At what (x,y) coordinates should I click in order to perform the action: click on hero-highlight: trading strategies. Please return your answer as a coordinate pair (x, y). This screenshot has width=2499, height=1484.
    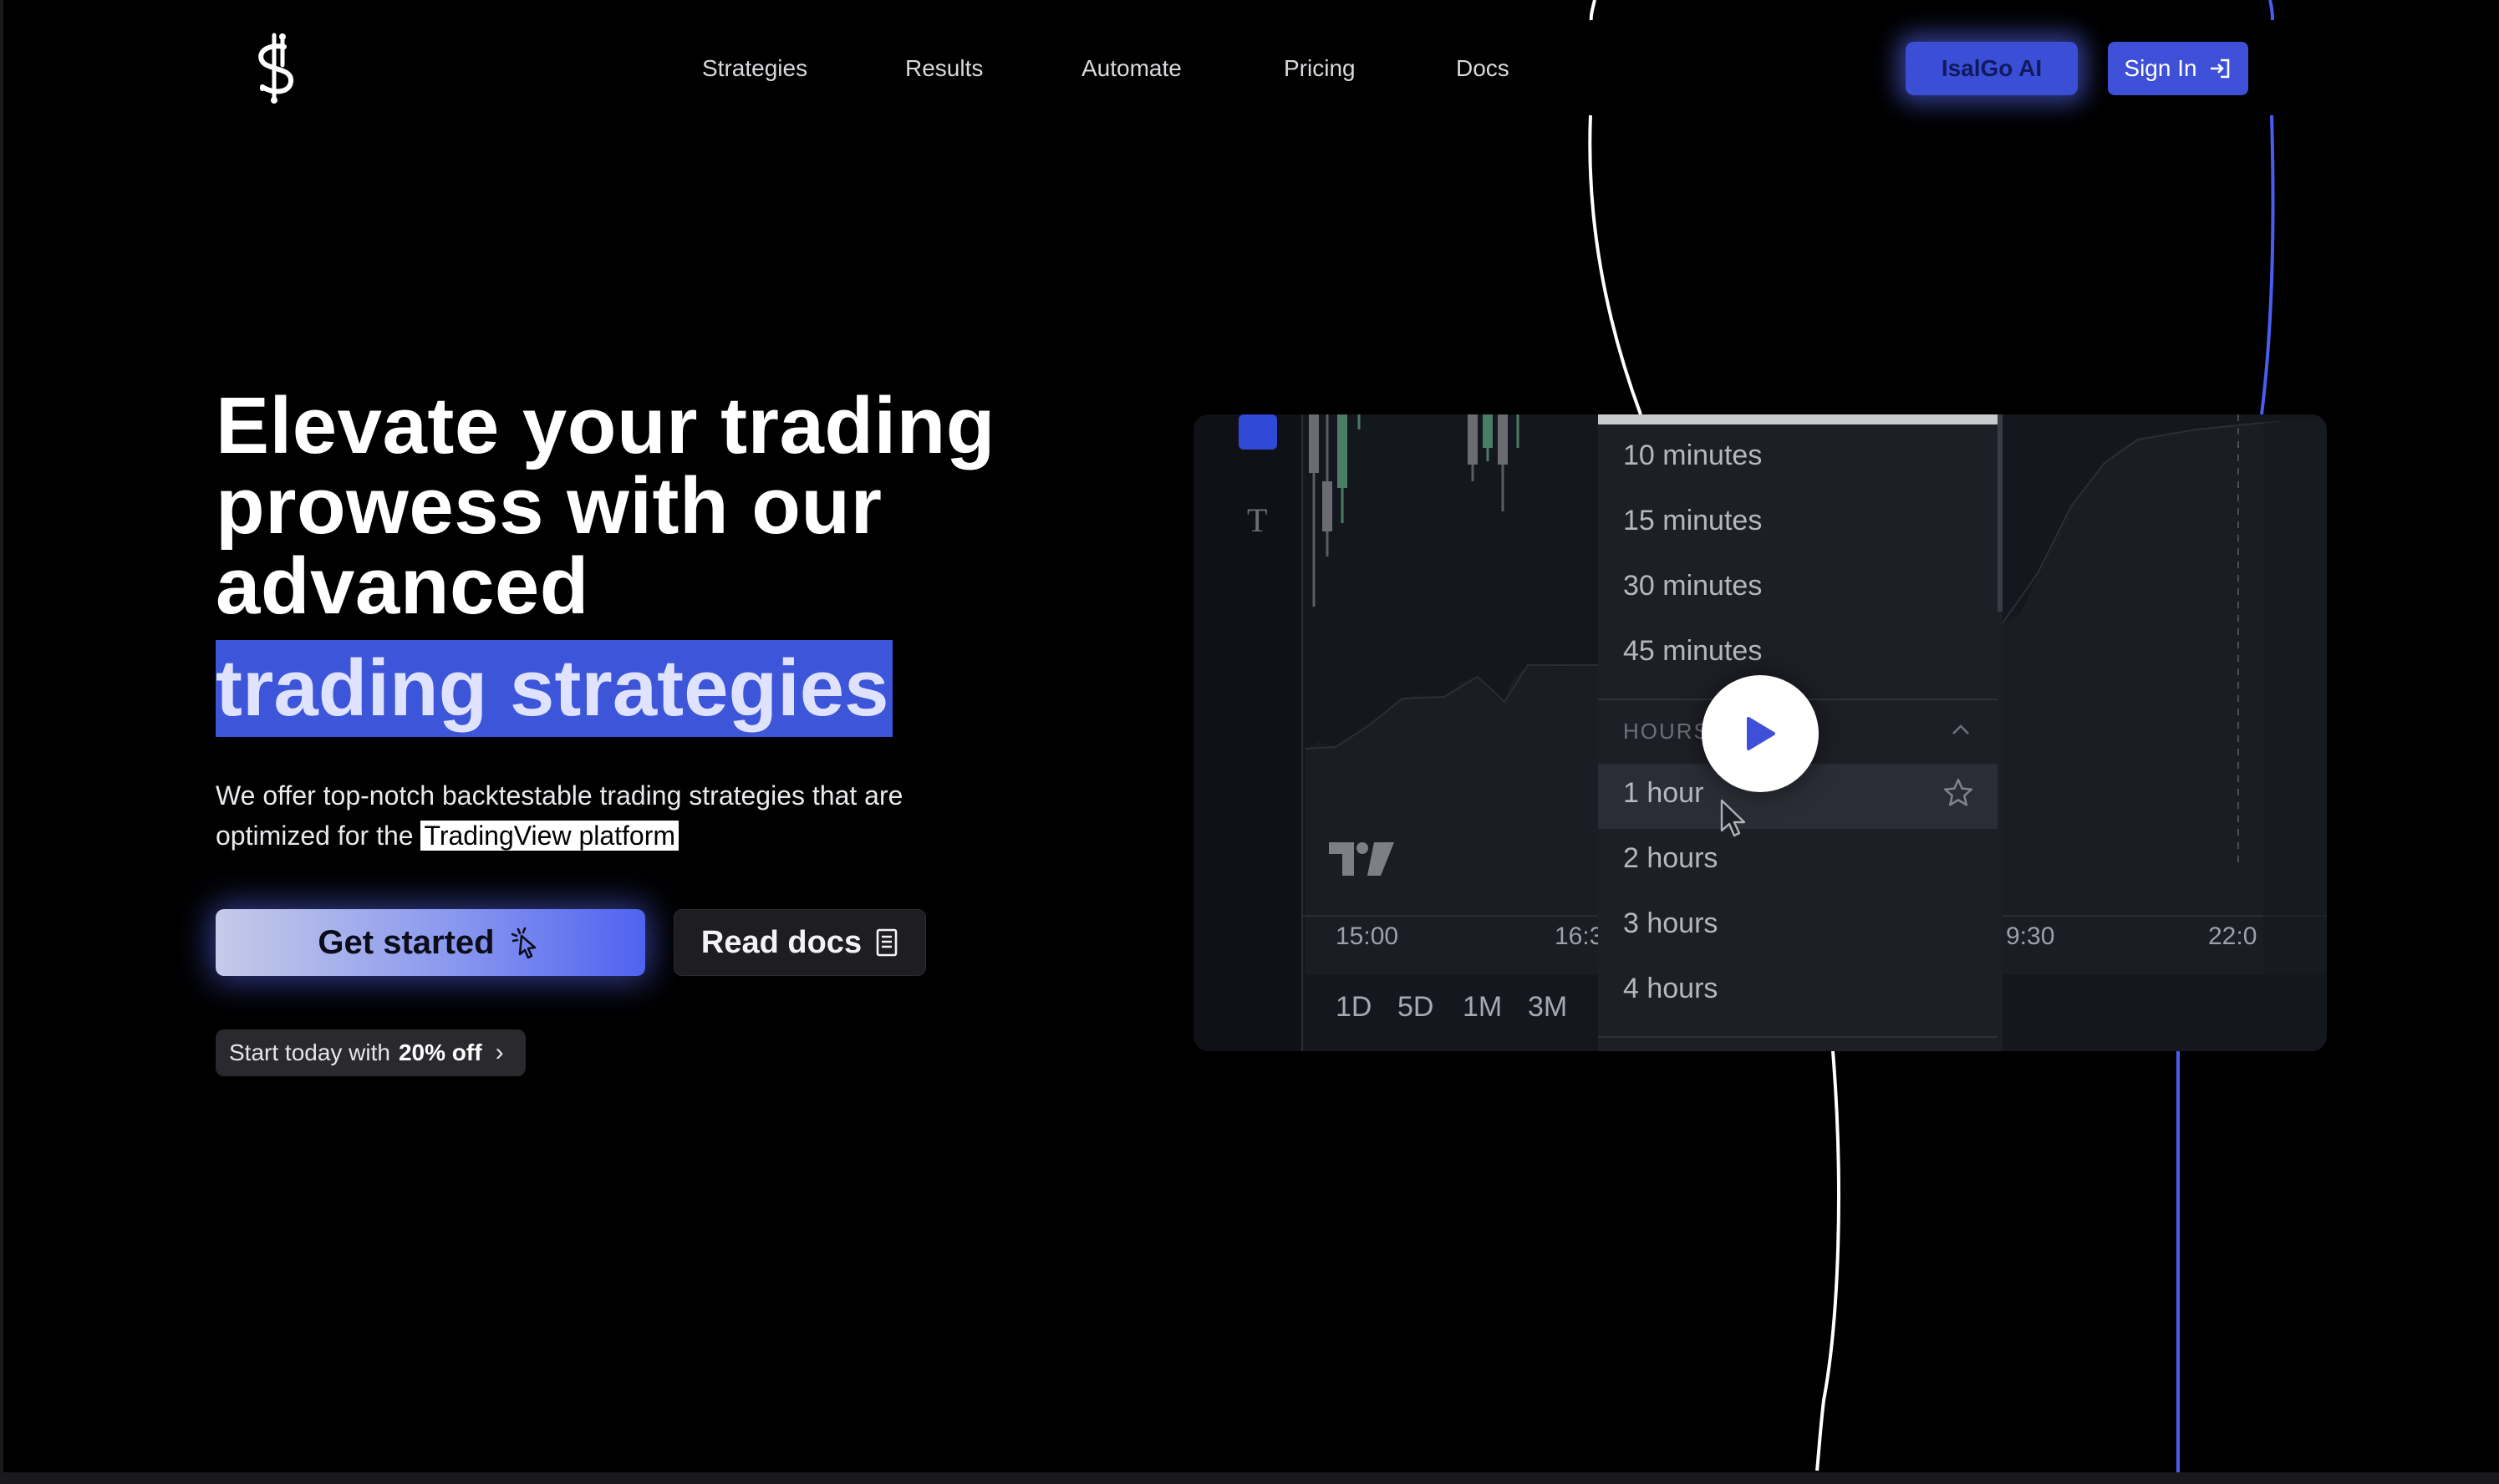
    Looking at the image, I should click on (554, 688).